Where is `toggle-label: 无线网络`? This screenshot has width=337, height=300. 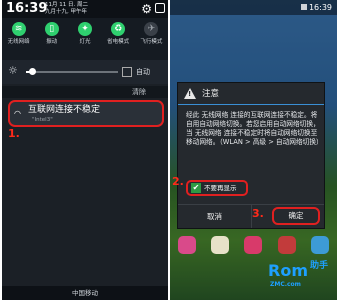 toggle-label: 无线网络 is located at coordinates (18, 42).